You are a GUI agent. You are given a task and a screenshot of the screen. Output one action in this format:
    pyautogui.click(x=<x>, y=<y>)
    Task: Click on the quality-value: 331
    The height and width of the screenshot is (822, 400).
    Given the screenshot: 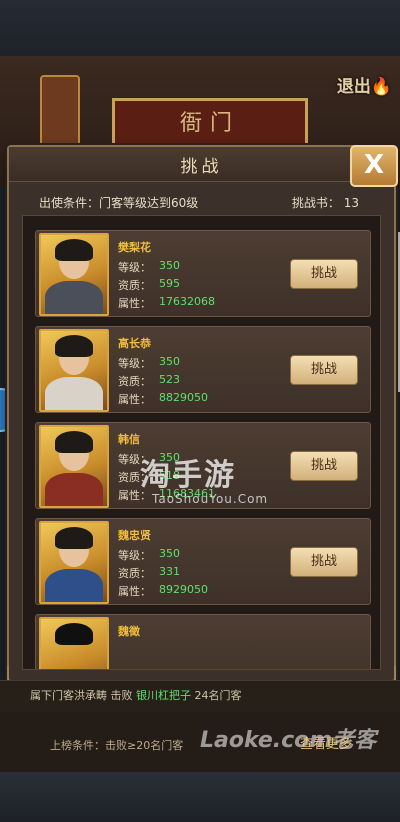 What is the action you would take?
    pyautogui.click(x=169, y=571)
    